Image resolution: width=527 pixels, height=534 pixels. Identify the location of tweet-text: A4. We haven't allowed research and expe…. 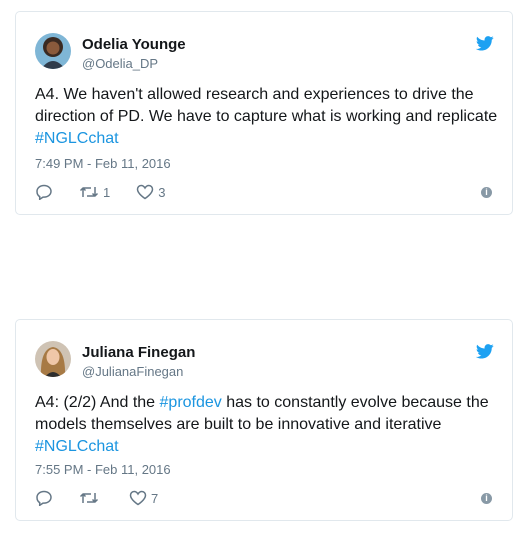
(267, 117).